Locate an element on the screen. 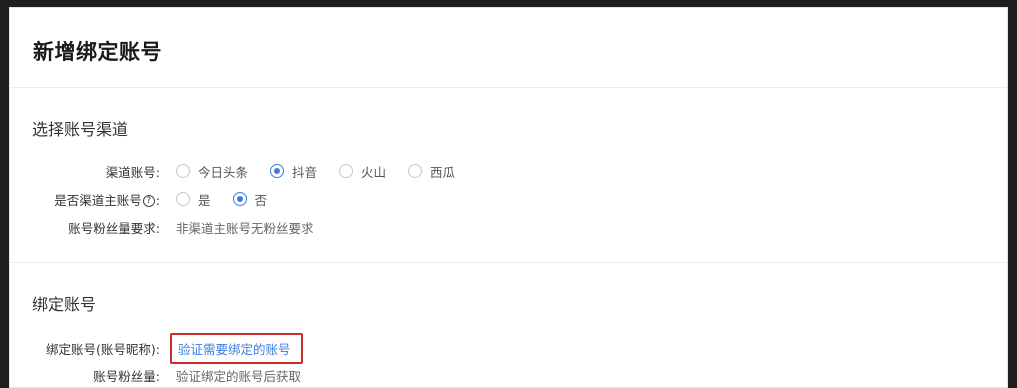 This screenshot has height=388, width=1017. fans-count-label: 账号粉丝量: is located at coordinates (126, 376).